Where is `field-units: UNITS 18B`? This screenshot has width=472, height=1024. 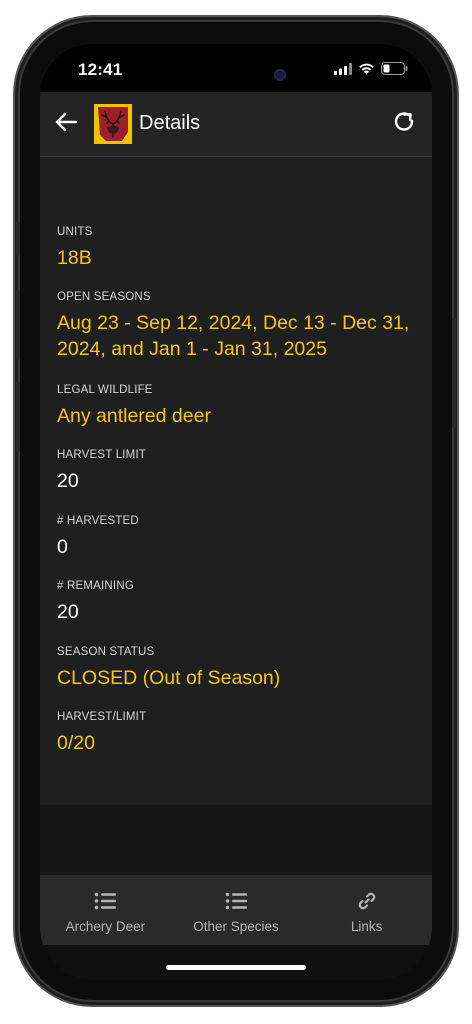
field-units: UNITS 18B is located at coordinates (237, 248).